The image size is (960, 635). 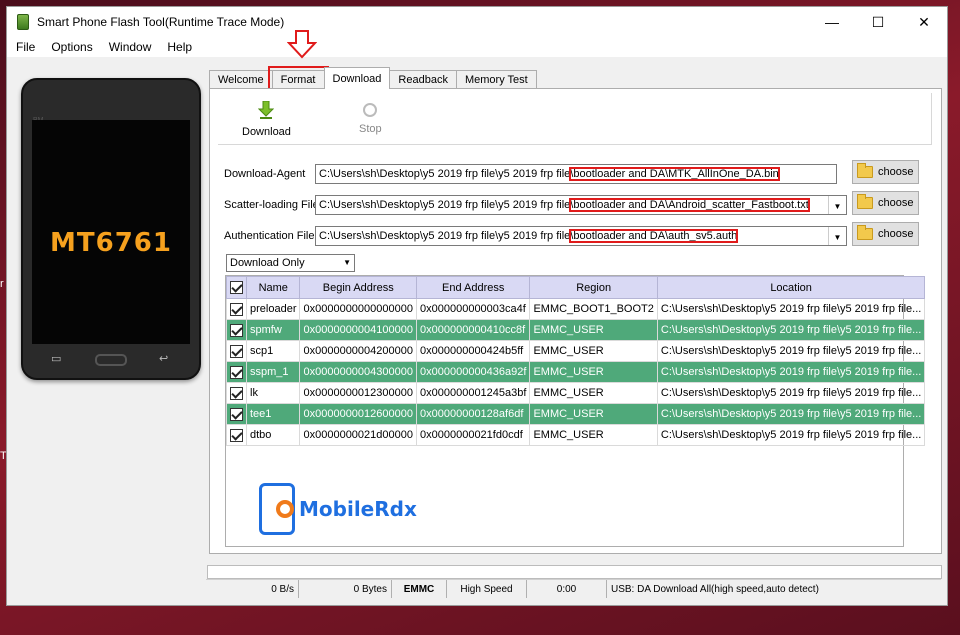 I want to click on cell-end-address: 0x000000001245a3bf, so click(x=473, y=393).